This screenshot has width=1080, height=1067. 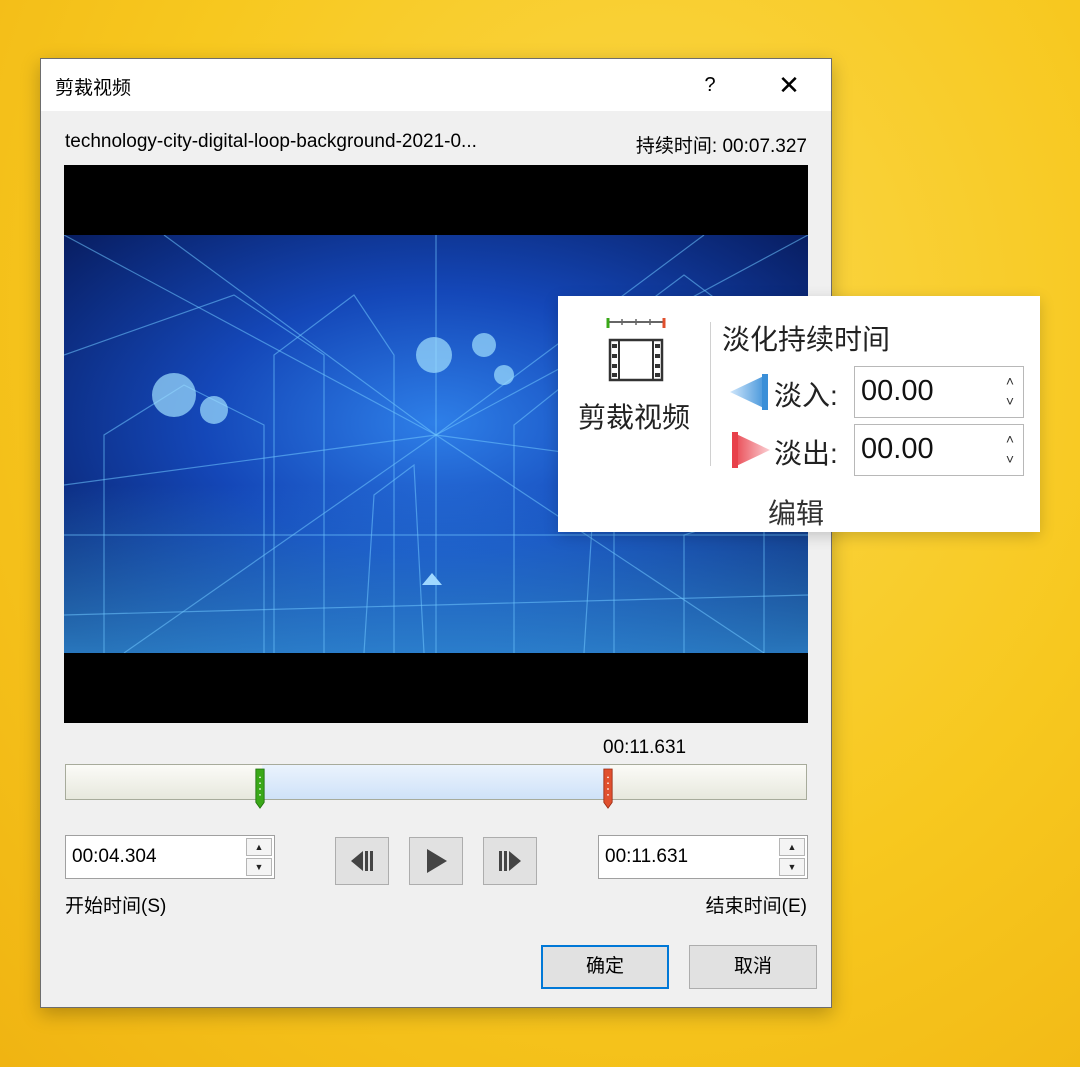 What do you see at coordinates (792, 857) in the screenshot?
I see `end-time-spinner: ▲ ▼` at bounding box center [792, 857].